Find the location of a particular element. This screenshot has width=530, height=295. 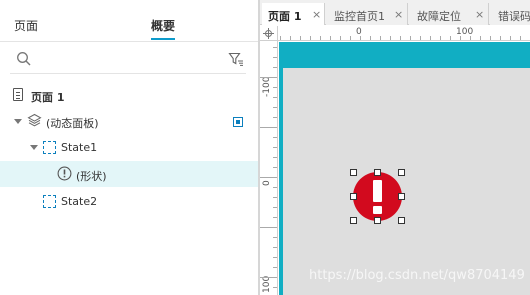

page-icon is located at coordinates (18, 94).